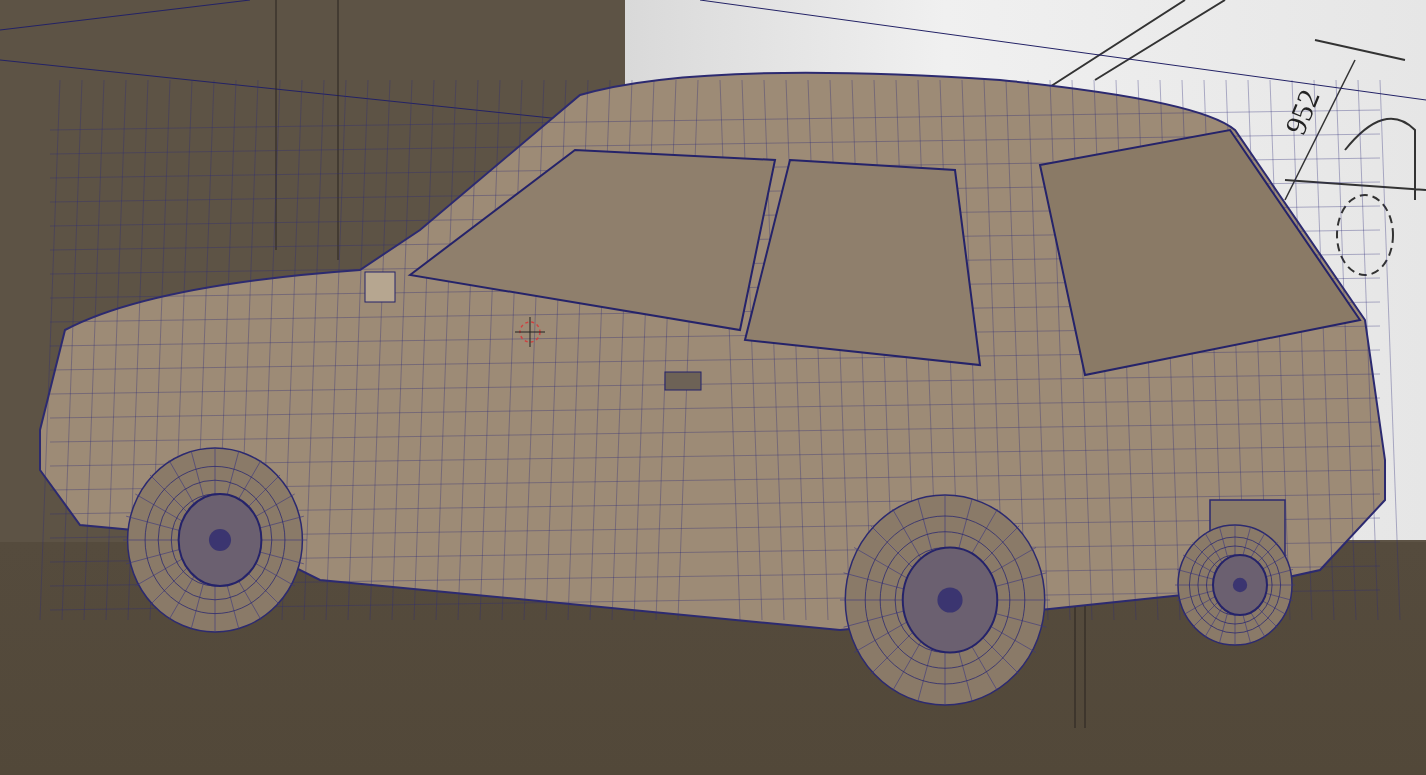 Image resolution: width=1426 pixels, height=775 pixels. Describe the element at coordinates (530, 332) in the screenshot. I see `3d-cursor-icon` at that location.